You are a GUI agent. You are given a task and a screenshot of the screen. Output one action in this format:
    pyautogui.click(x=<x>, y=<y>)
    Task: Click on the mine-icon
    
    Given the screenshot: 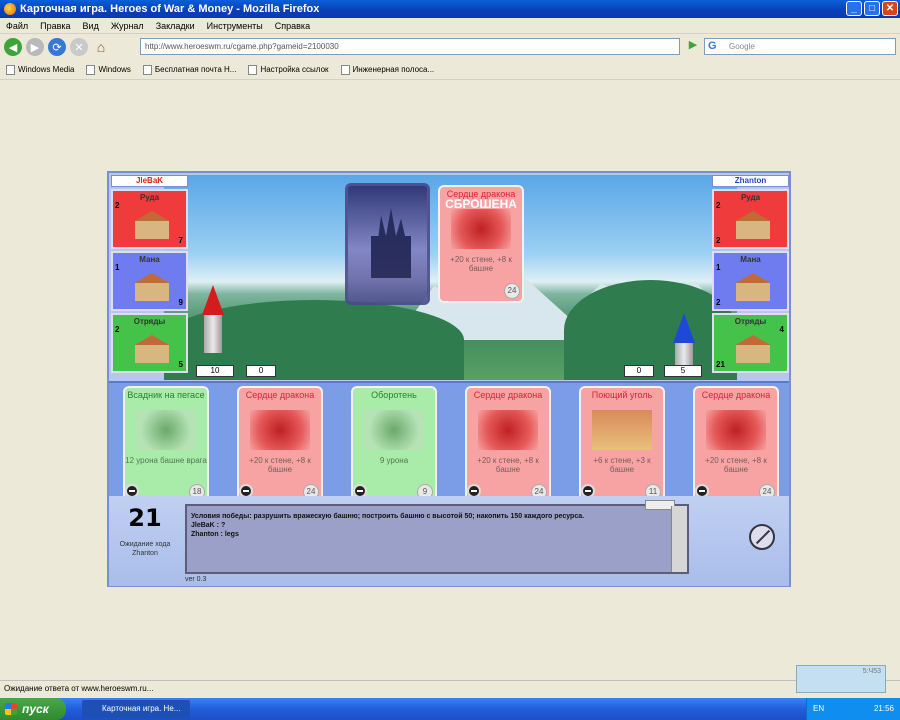 What is the action you would take?
    pyautogui.click(x=753, y=225)
    